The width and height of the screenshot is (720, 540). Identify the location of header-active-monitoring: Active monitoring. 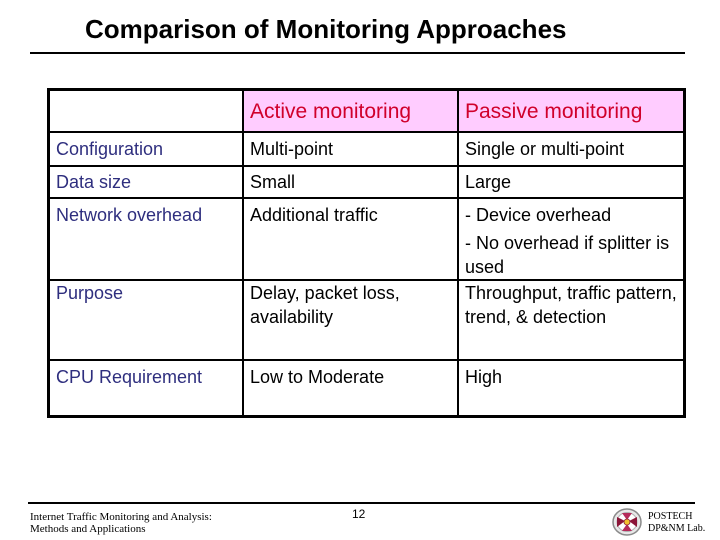
(350, 110).